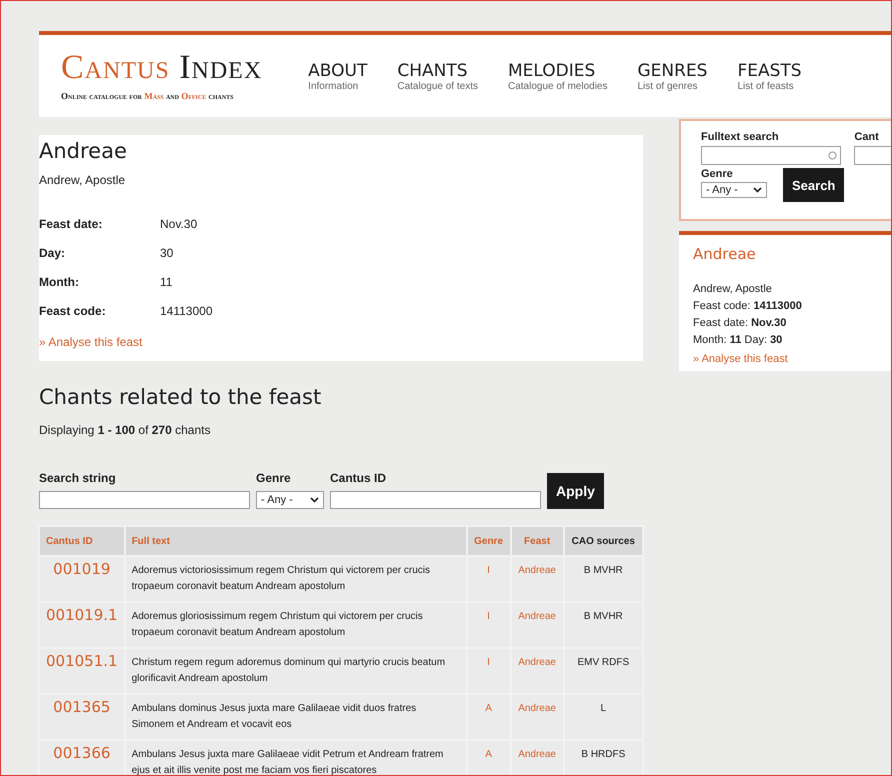 The height and width of the screenshot is (776, 892). What do you see at coordinates (73, 311) in the screenshot?
I see `field-label: Feast code:` at bounding box center [73, 311].